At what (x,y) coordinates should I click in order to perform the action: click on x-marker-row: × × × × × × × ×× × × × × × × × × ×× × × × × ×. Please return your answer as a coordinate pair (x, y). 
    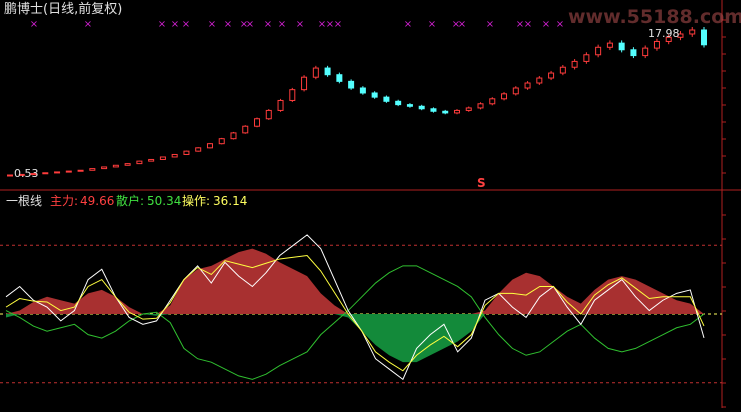
    Looking at the image, I should click on (297, 24).